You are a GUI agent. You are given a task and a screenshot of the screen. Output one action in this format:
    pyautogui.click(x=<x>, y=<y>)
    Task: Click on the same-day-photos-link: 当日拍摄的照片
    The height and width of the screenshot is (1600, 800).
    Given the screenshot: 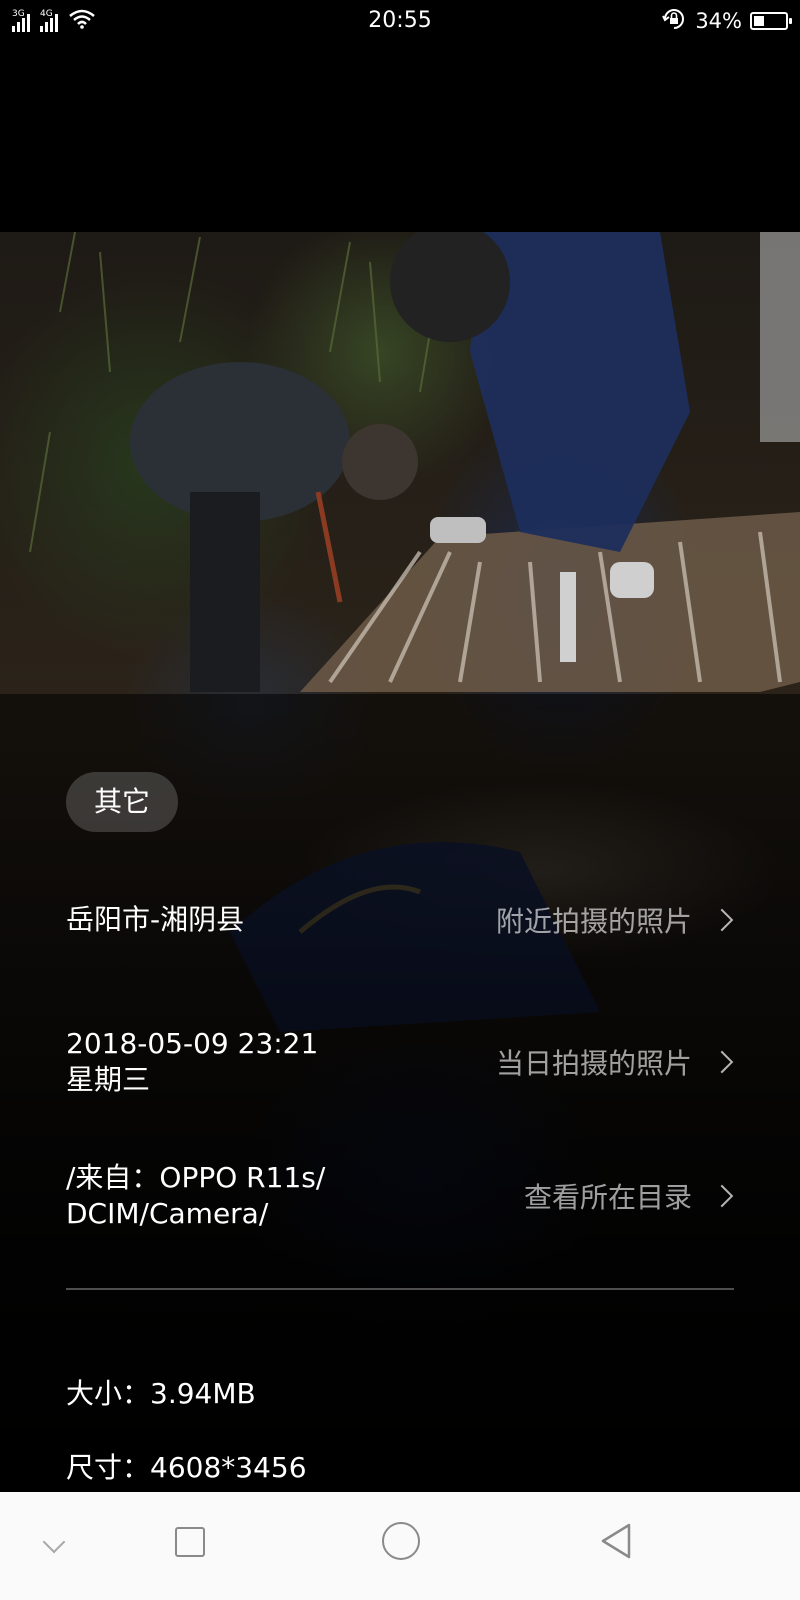 What is the action you would take?
    pyautogui.click(x=616, y=1062)
    